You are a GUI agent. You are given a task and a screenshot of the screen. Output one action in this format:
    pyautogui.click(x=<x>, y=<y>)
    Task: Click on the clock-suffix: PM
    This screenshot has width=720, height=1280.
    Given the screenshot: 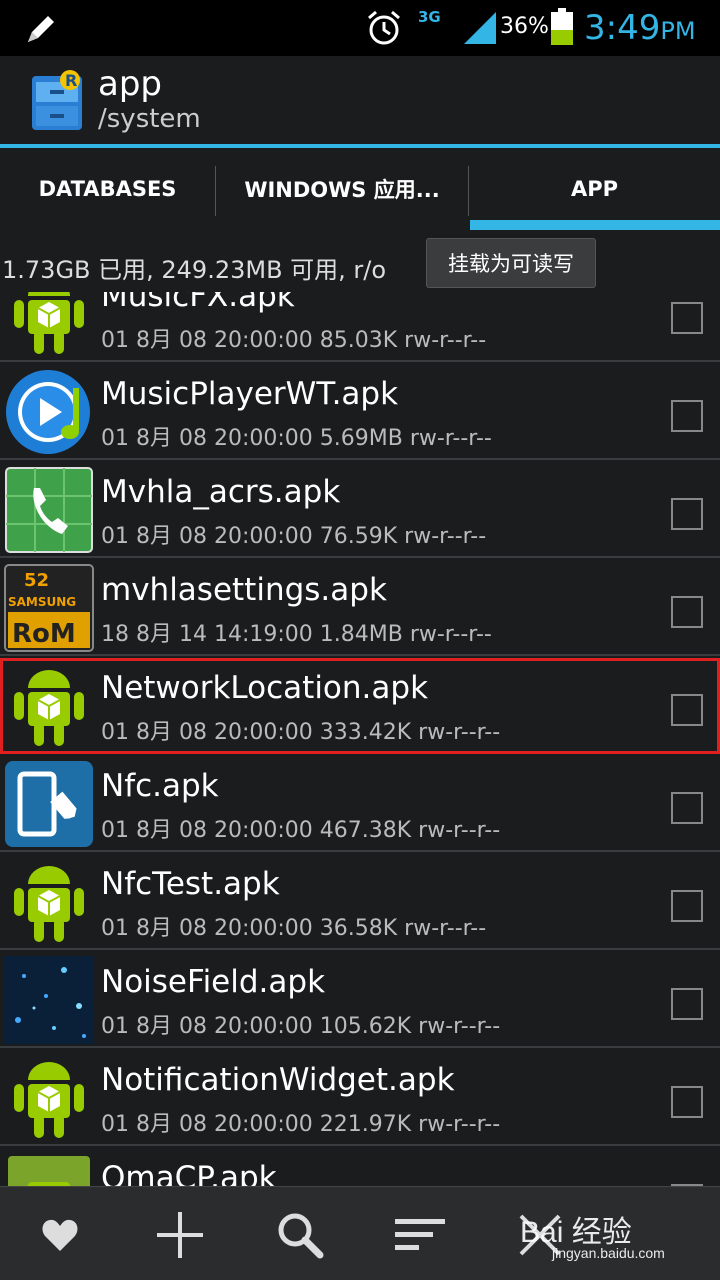 What is the action you would take?
    pyautogui.click(x=678, y=31)
    